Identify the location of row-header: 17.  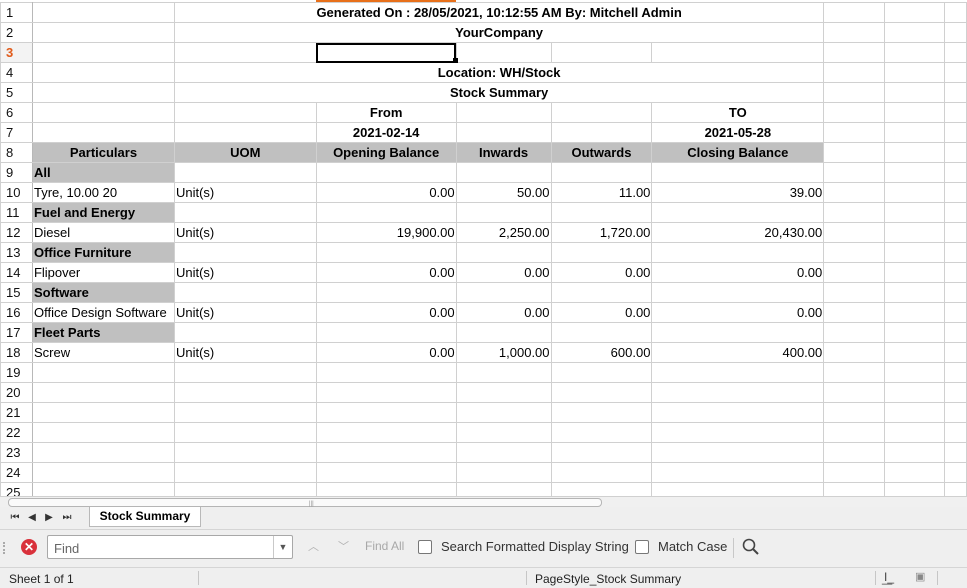
(16, 332).